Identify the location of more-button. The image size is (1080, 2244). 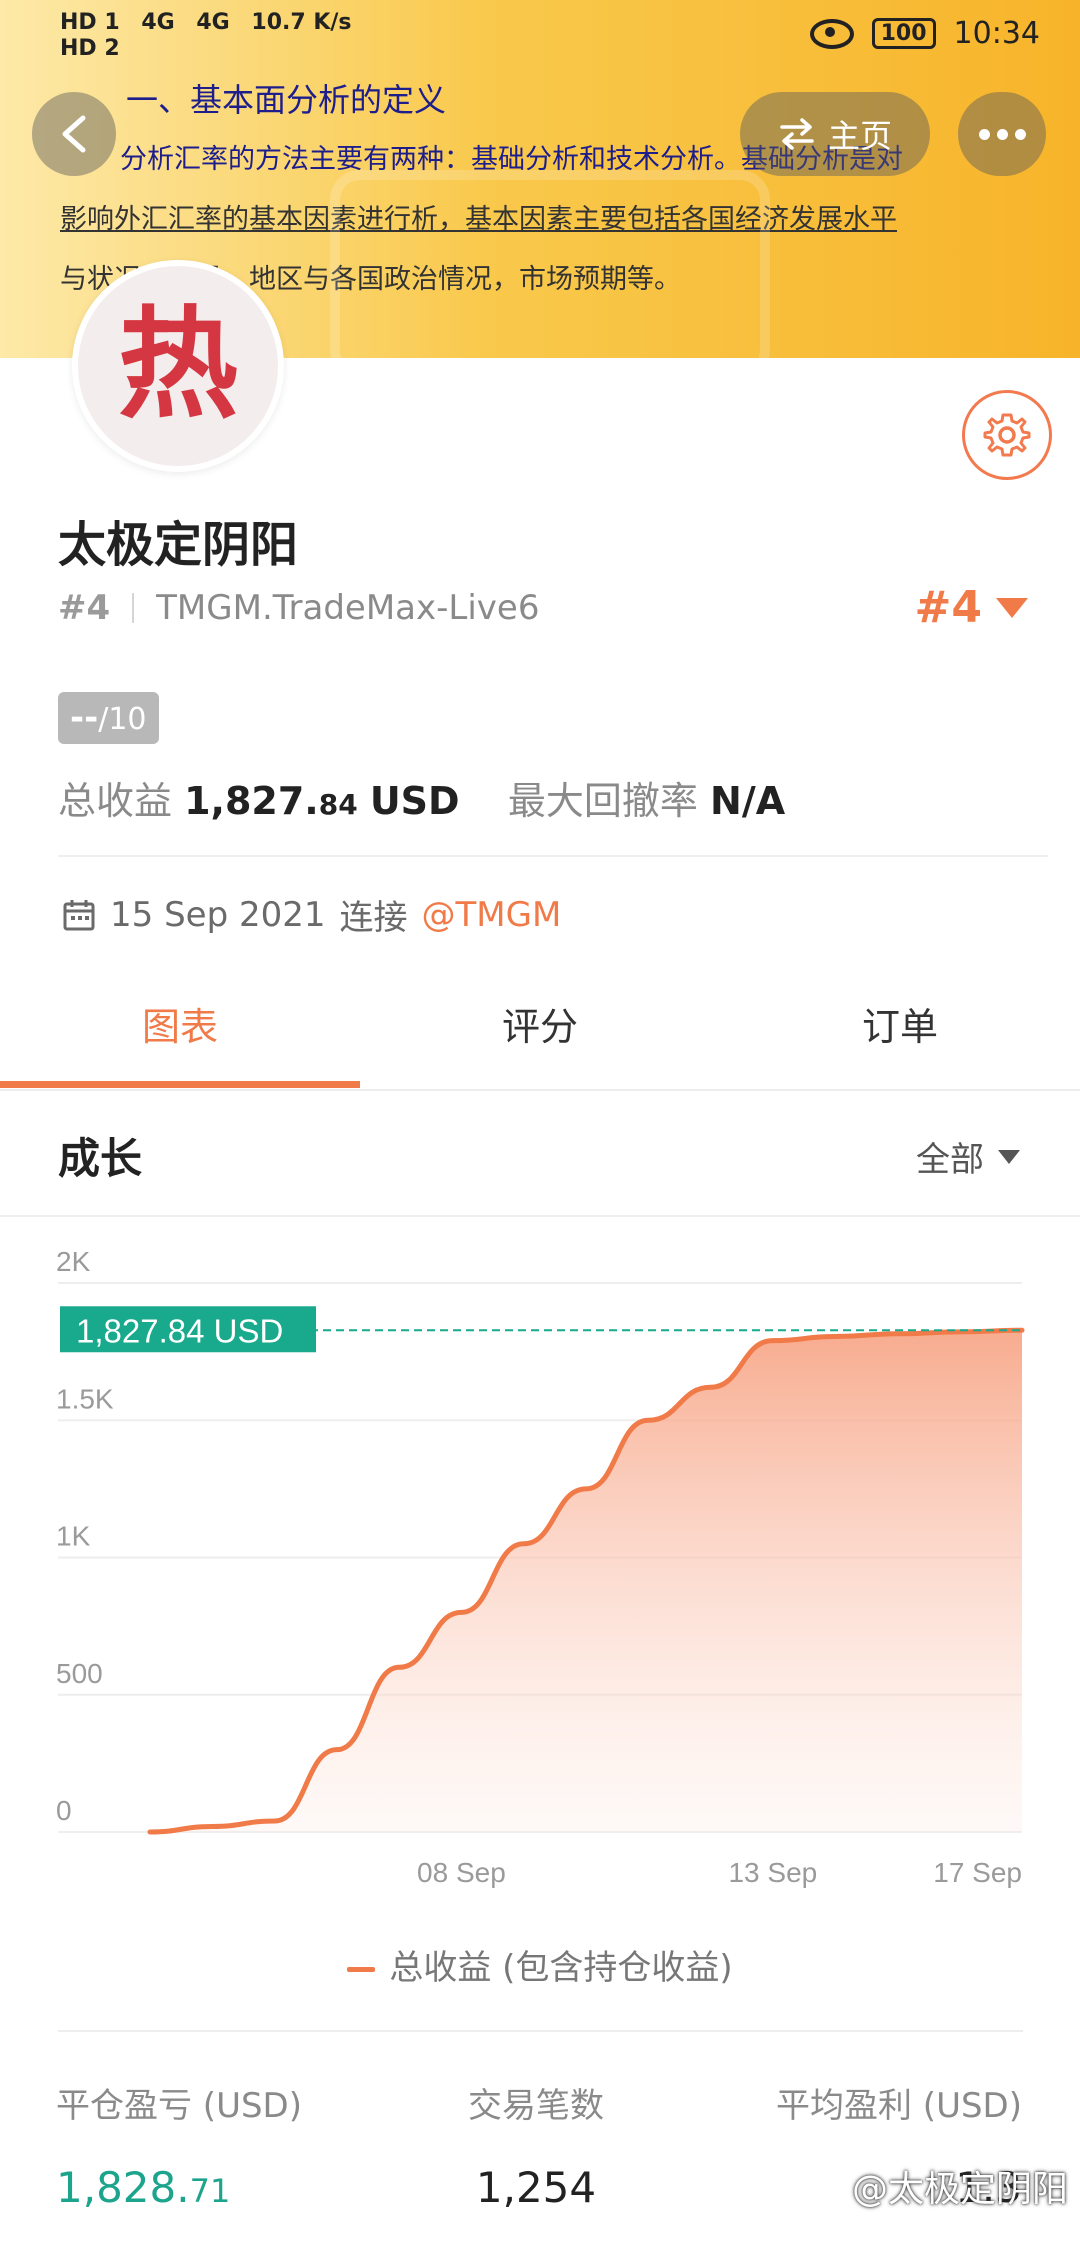
(1002, 134).